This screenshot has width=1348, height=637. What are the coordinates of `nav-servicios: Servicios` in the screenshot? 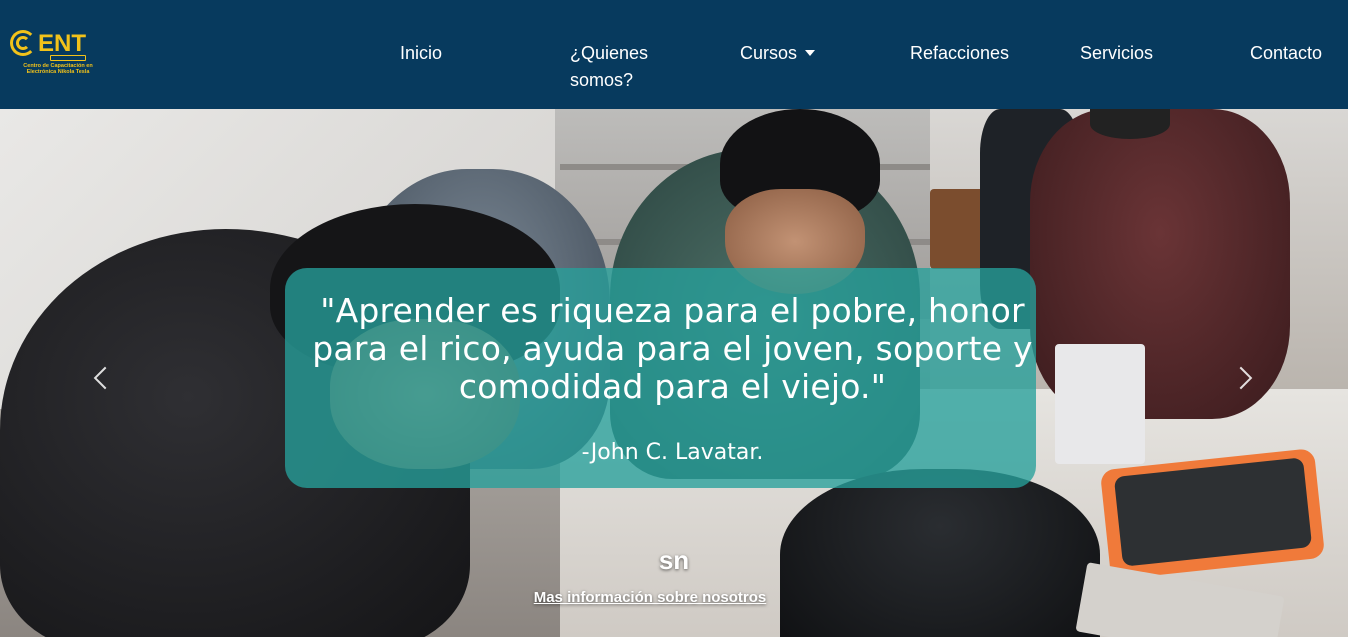 It's located at (1116, 53).